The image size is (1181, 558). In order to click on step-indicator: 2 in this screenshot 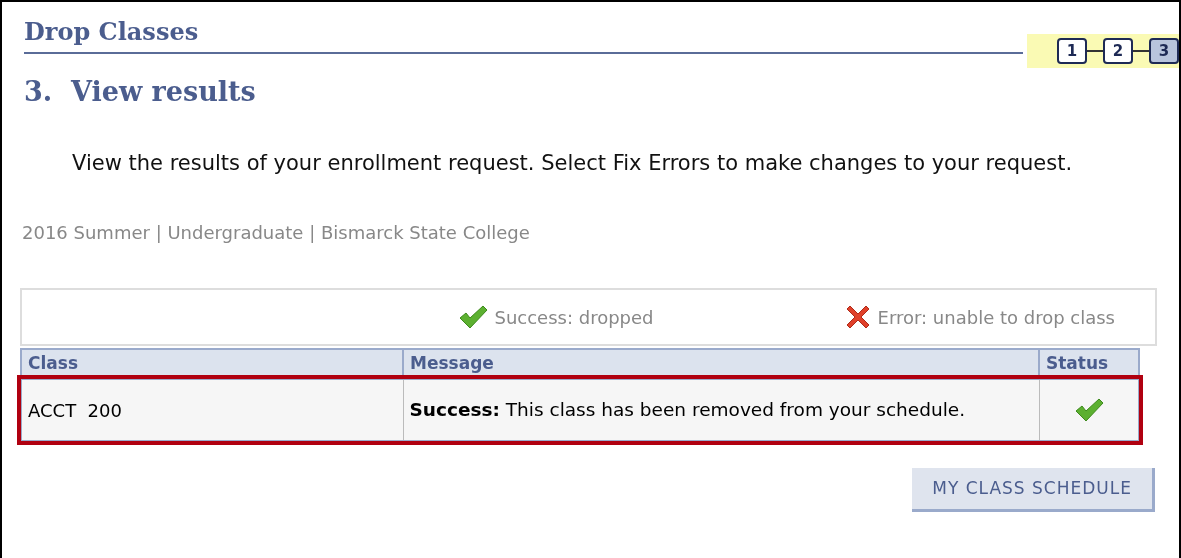, I will do `click(1118, 51)`.